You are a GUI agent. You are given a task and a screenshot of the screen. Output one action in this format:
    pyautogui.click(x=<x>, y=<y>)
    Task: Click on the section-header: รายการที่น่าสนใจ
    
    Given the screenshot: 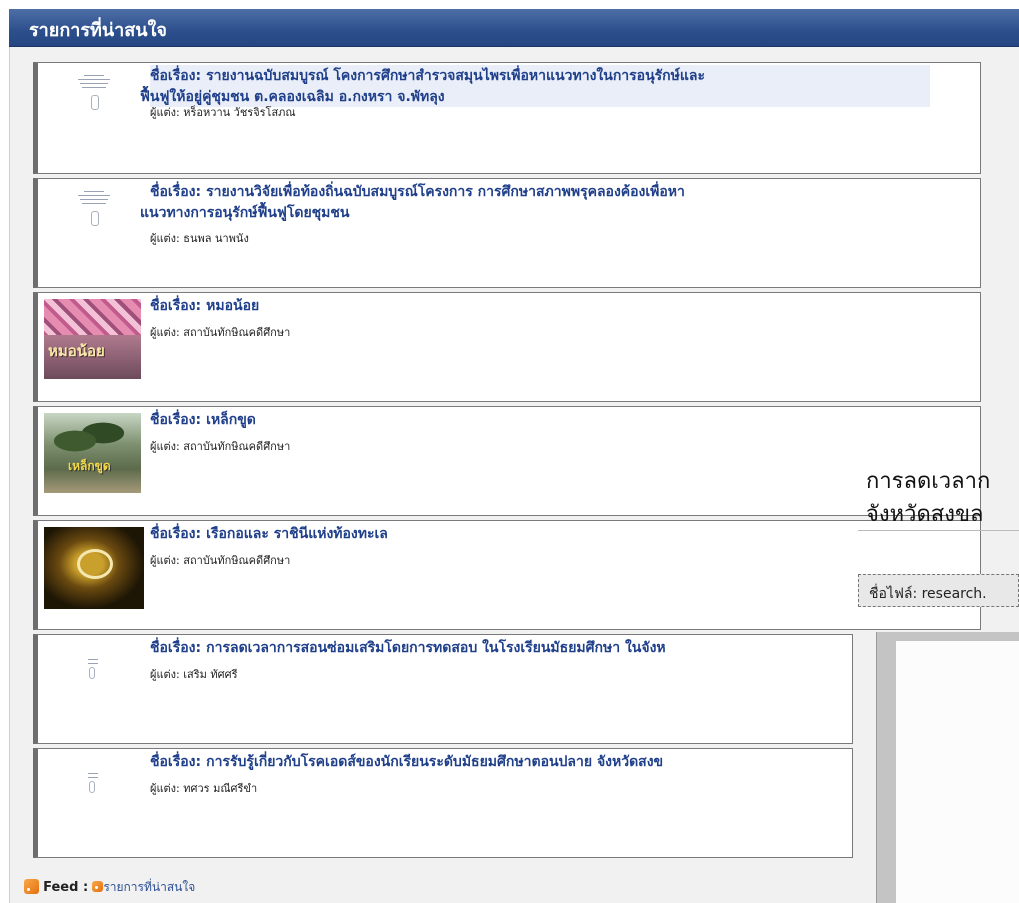 What is the action you would take?
    pyautogui.click(x=514, y=28)
    